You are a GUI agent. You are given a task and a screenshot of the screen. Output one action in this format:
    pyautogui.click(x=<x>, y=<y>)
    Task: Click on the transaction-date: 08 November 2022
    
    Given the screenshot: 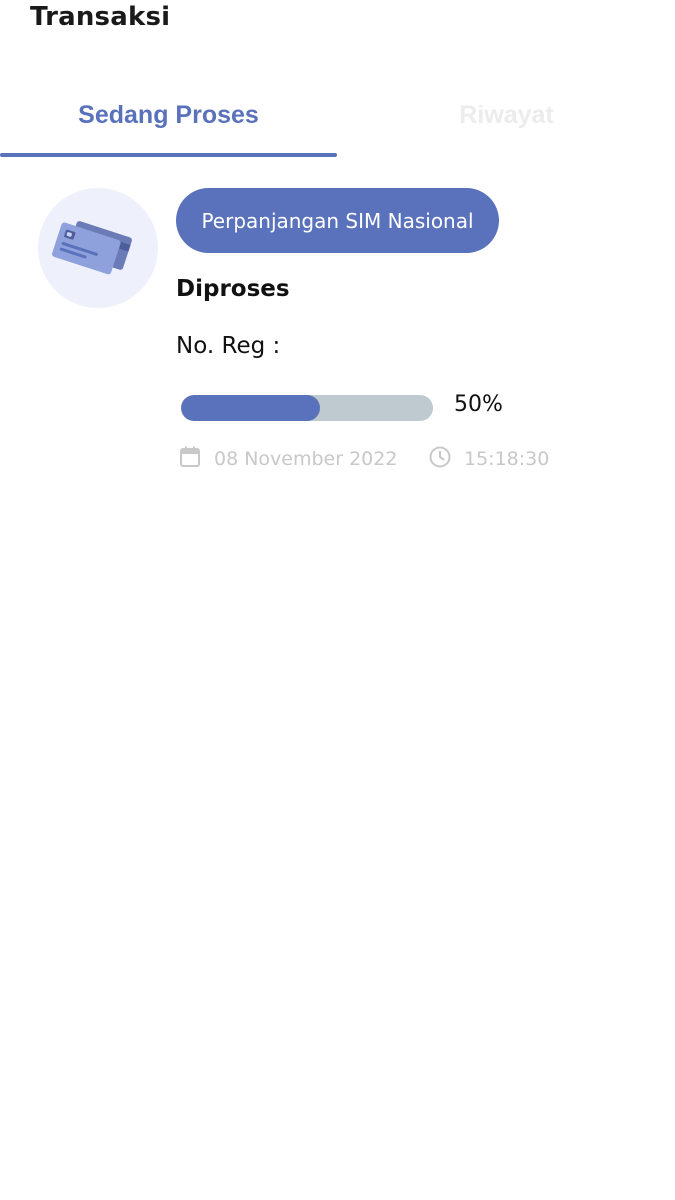 What is the action you would take?
    pyautogui.click(x=306, y=459)
    